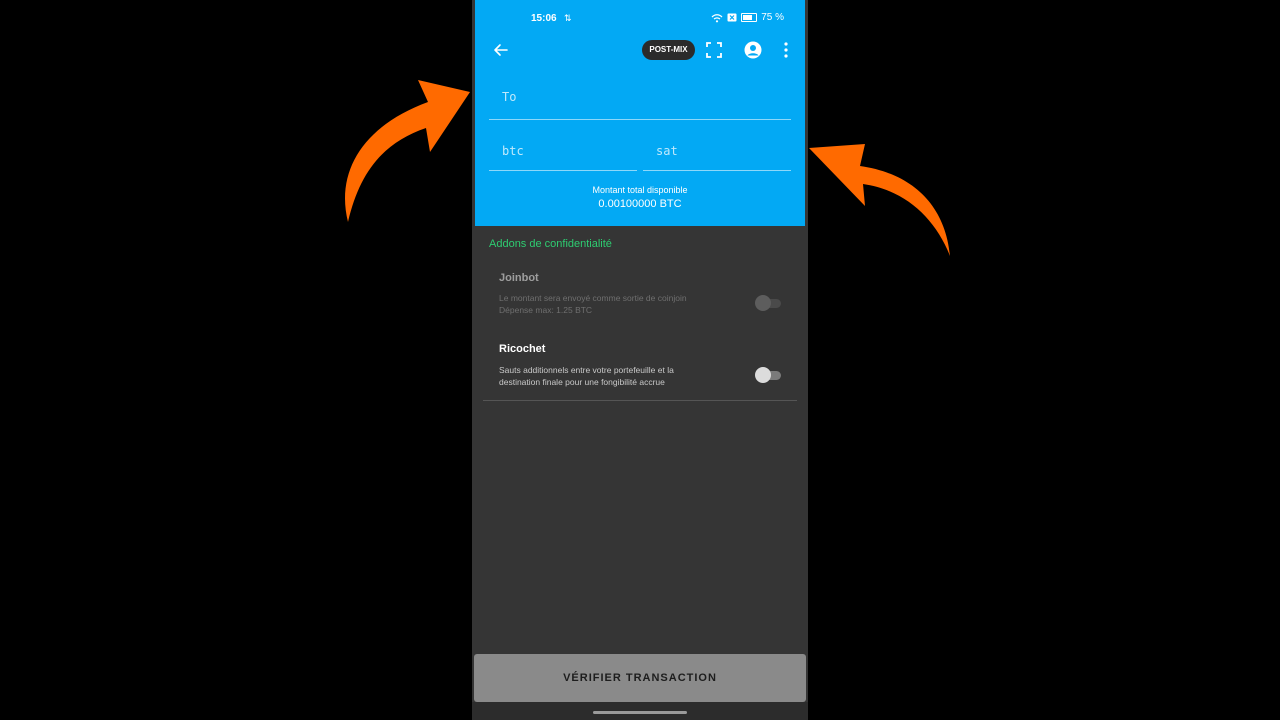 The image size is (1280, 720). What do you see at coordinates (772, 17) in the screenshot?
I see `battery-percent: 75 %` at bounding box center [772, 17].